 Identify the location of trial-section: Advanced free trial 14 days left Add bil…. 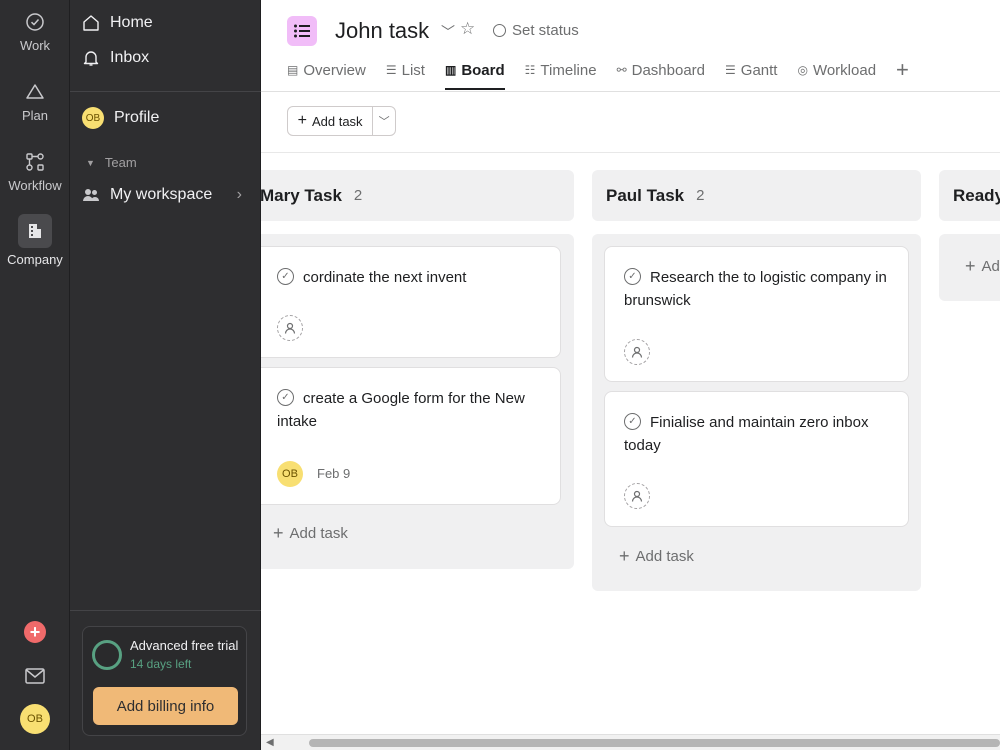
(165, 680).